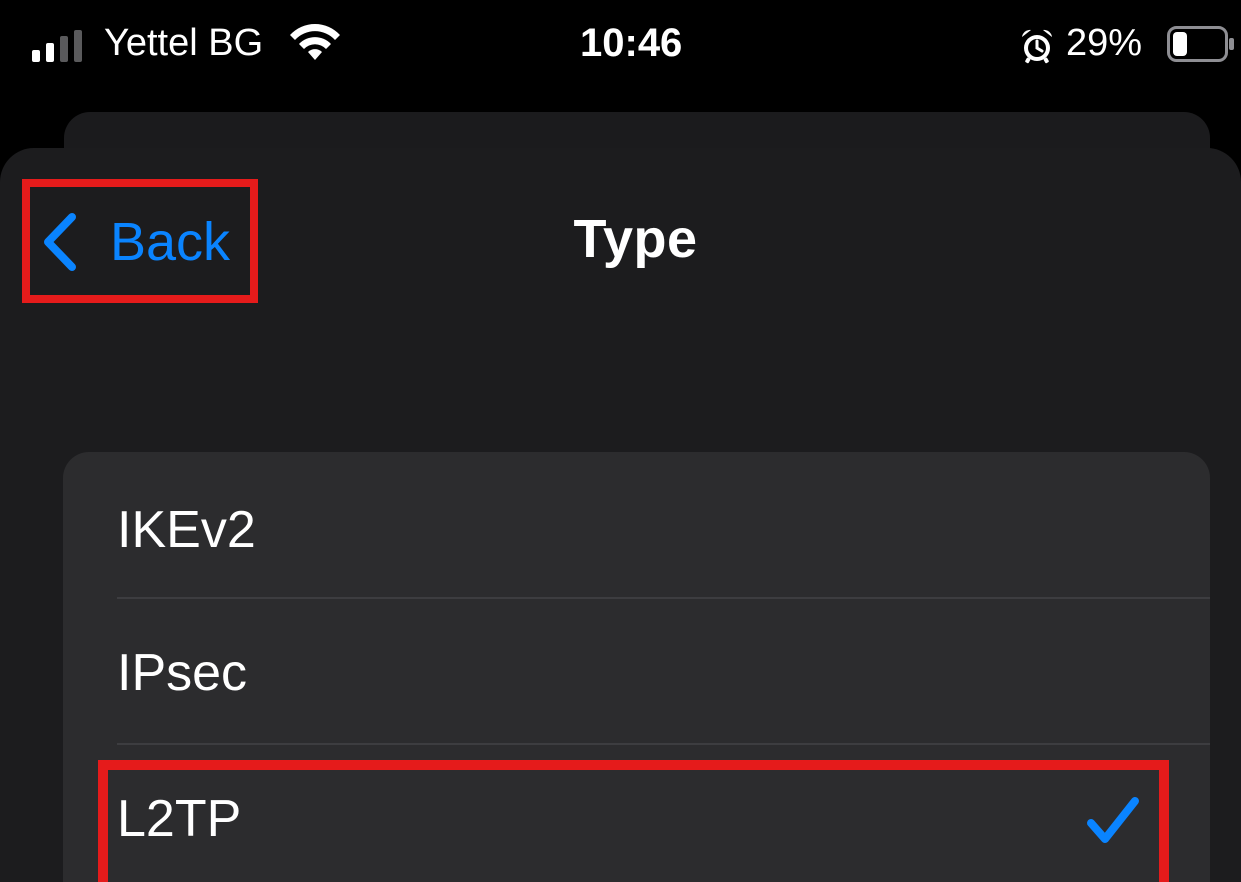 The image size is (1241, 882). What do you see at coordinates (57, 46) in the screenshot?
I see `signal-bars-icon` at bounding box center [57, 46].